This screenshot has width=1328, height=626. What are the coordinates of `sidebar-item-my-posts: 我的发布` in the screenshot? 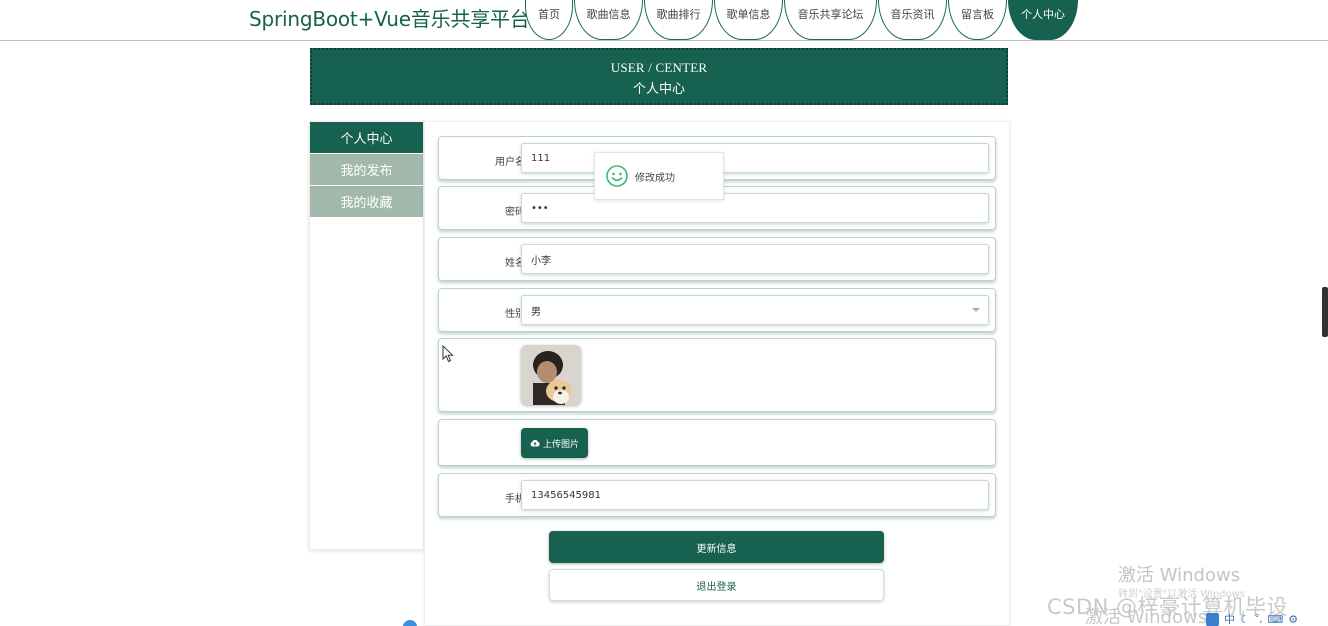 It's located at (366, 169).